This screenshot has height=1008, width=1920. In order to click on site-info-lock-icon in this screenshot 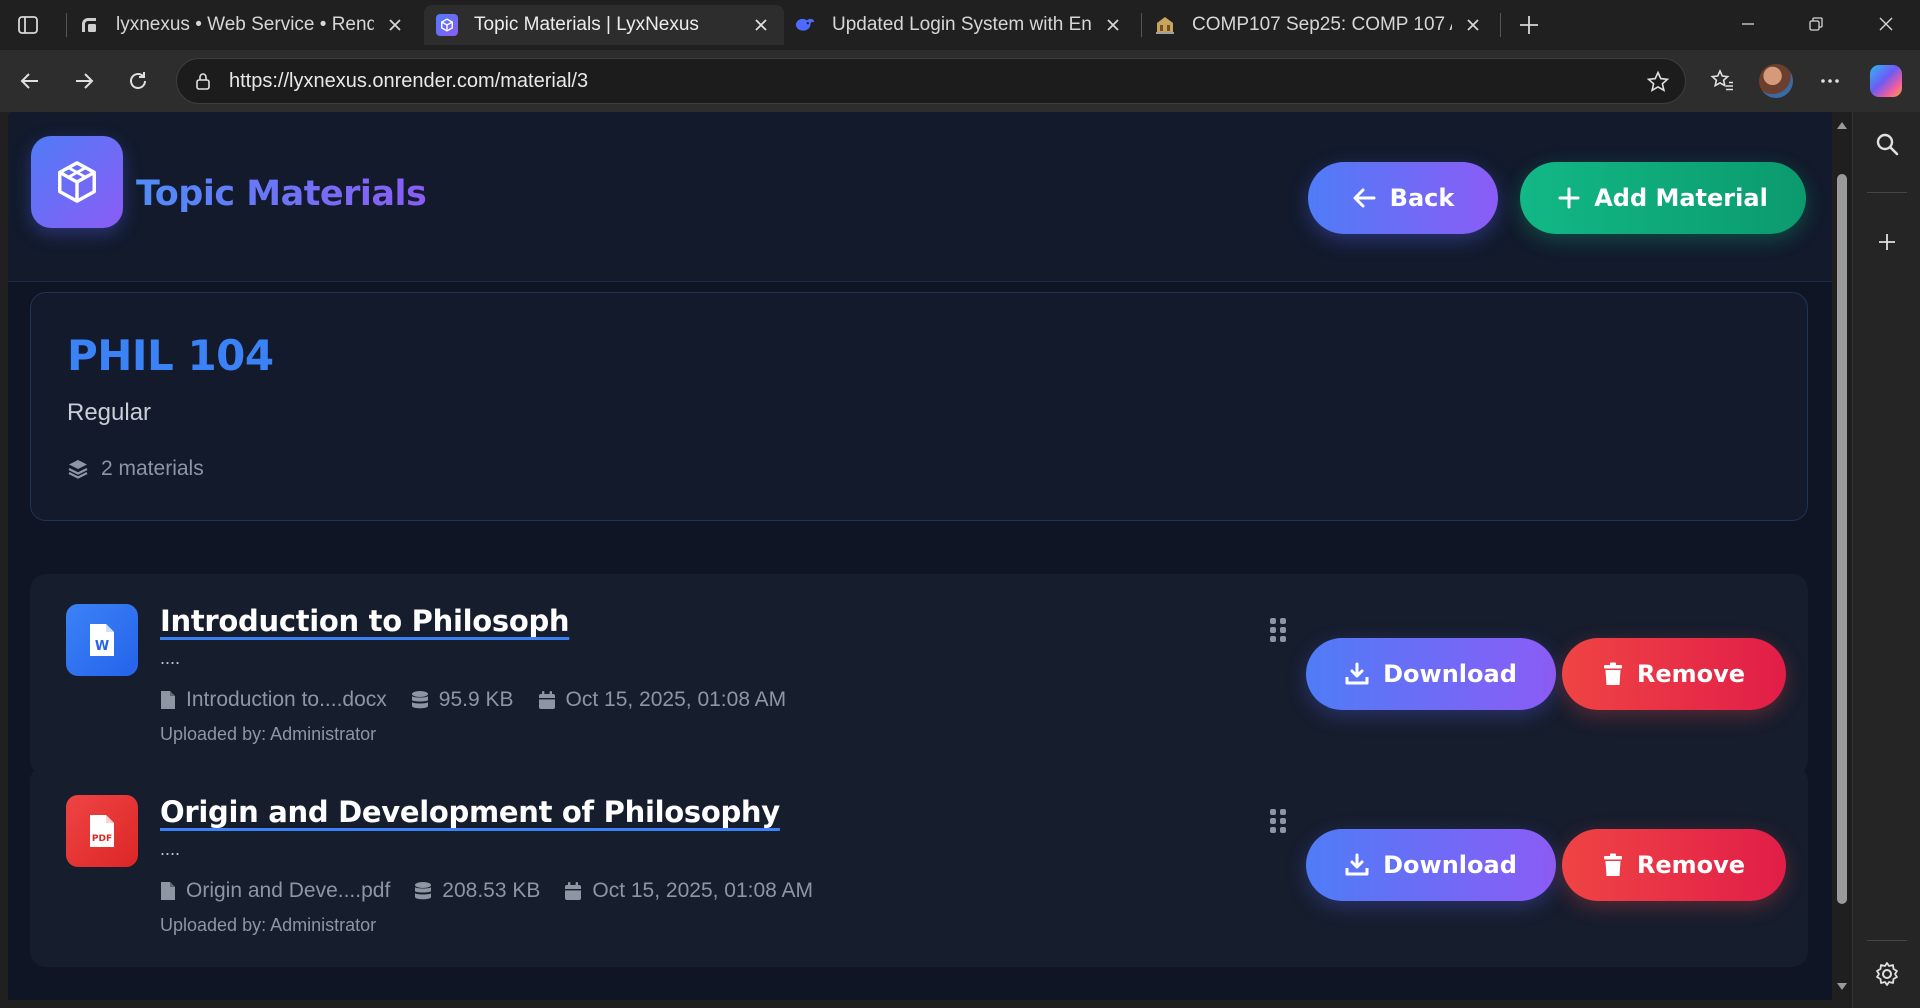, I will do `click(203, 81)`.